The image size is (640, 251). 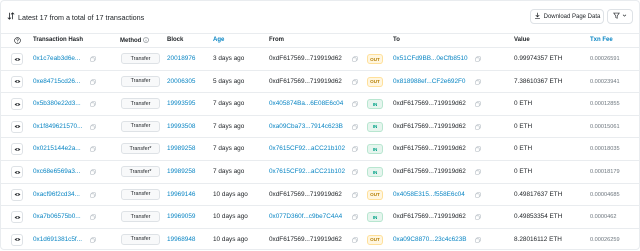 What do you see at coordinates (605, 81) in the screenshot?
I see `txn-fee-text: 0.00023941` at bounding box center [605, 81].